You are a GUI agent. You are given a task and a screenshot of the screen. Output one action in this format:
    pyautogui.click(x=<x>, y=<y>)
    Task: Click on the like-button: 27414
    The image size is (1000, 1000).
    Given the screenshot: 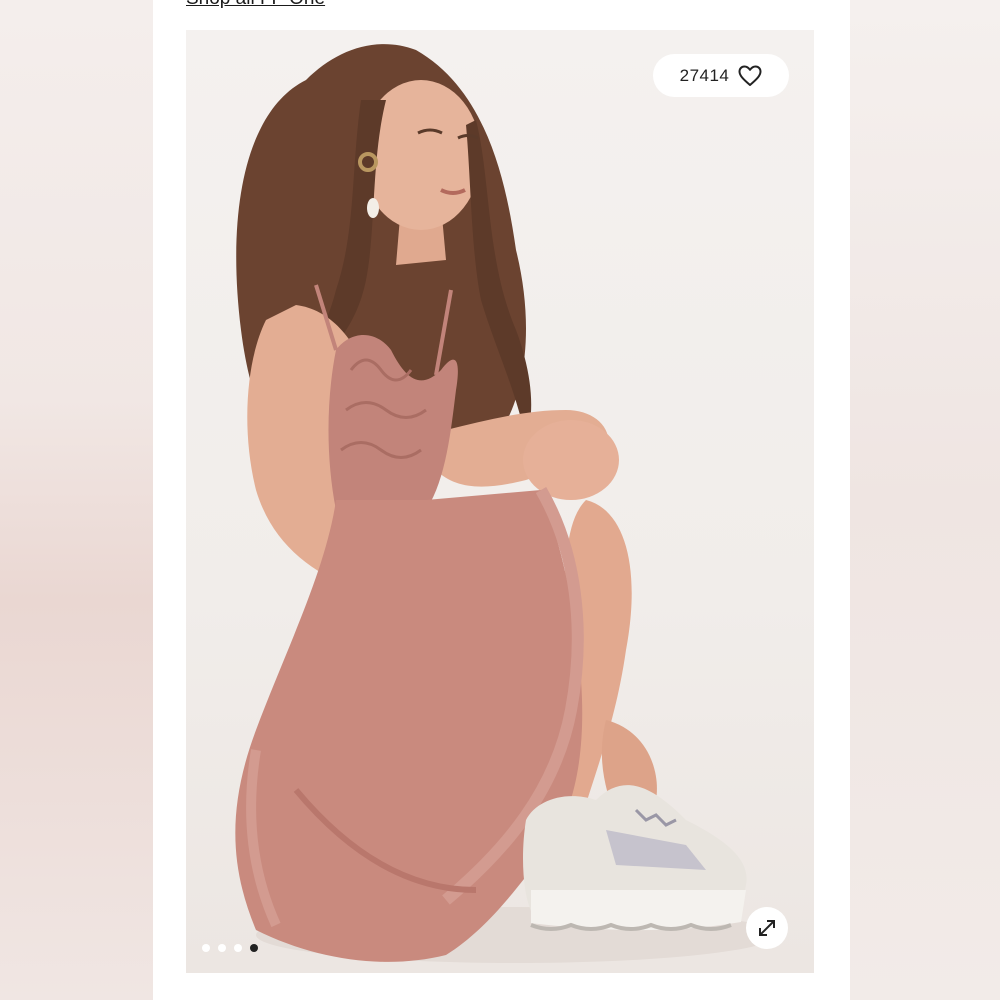 What is the action you would take?
    pyautogui.click(x=721, y=75)
    